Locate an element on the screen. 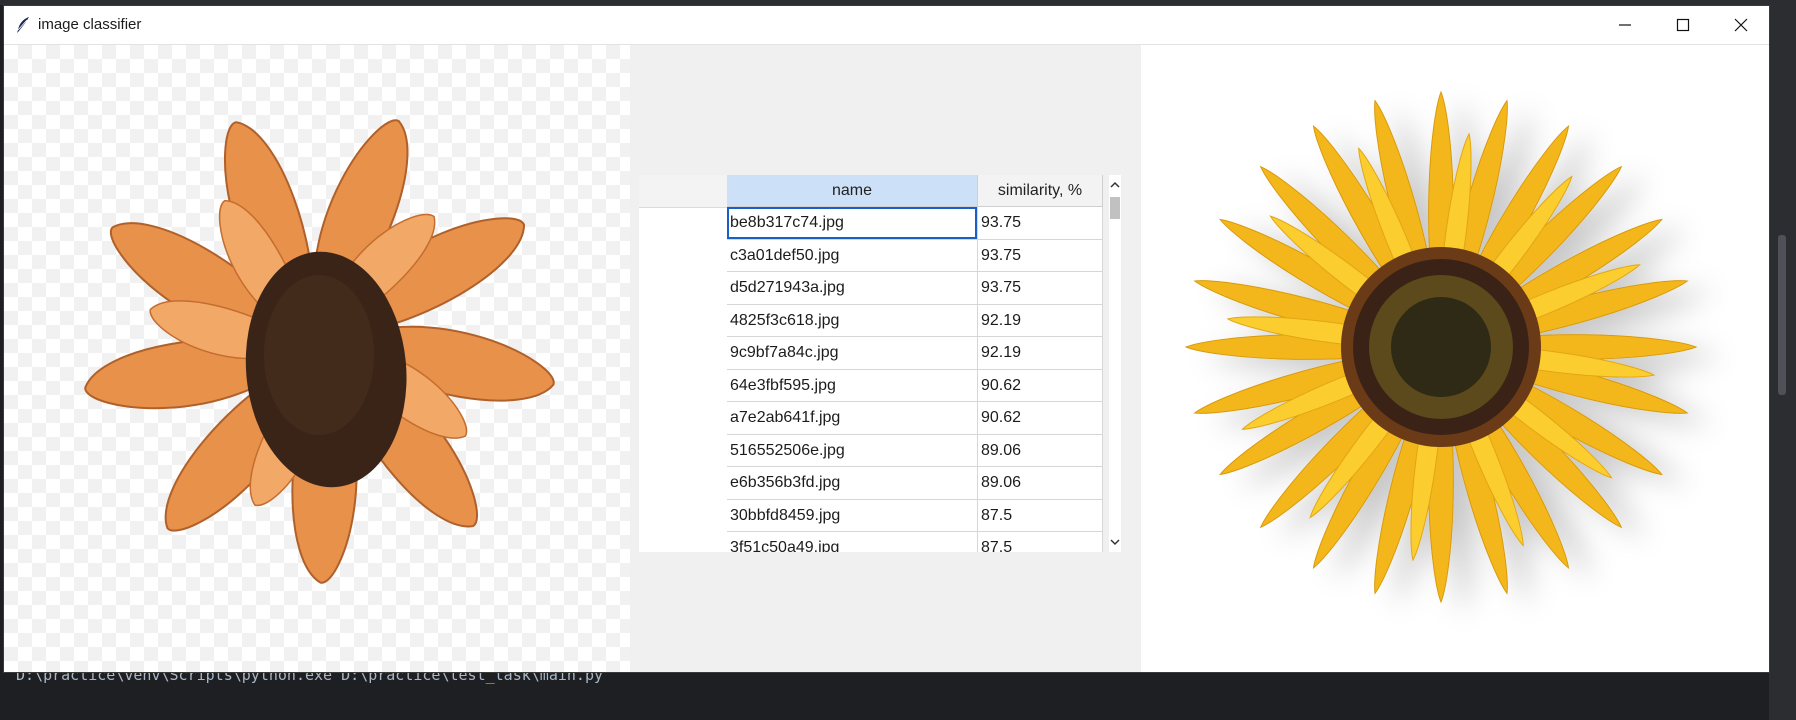  table-row: 64e3fbf595.jpg 90.62 is located at coordinates (915, 385).